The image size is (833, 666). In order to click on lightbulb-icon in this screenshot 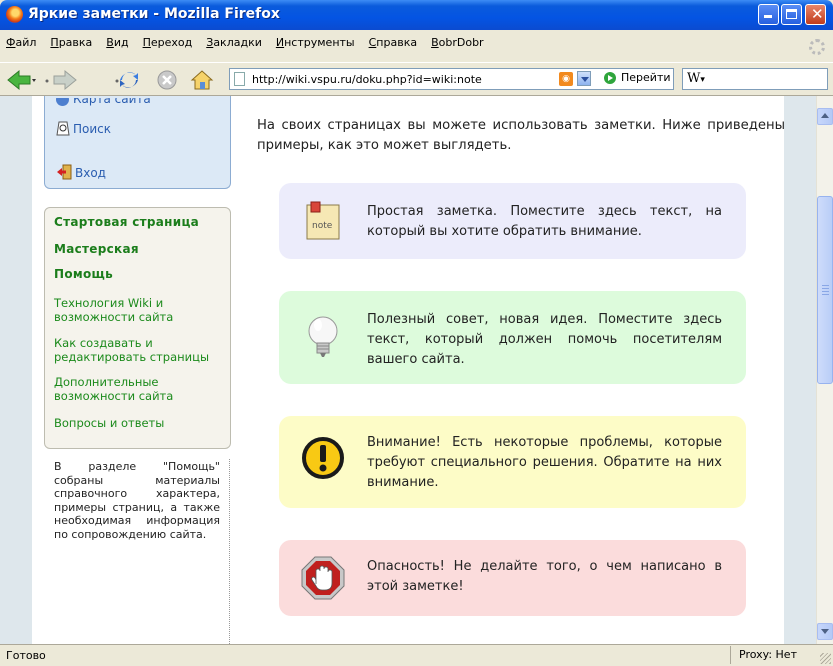, I will do `click(323, 339)`.